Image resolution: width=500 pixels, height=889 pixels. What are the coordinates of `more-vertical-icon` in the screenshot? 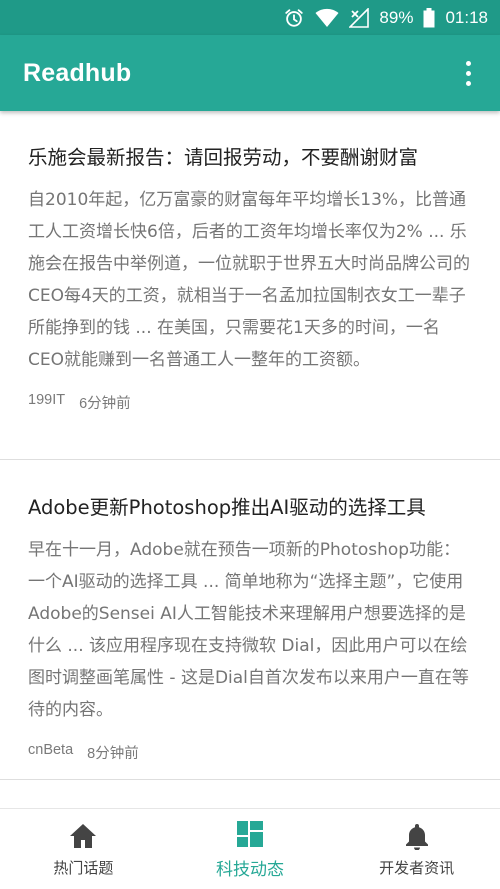 It's located at (468, 73).